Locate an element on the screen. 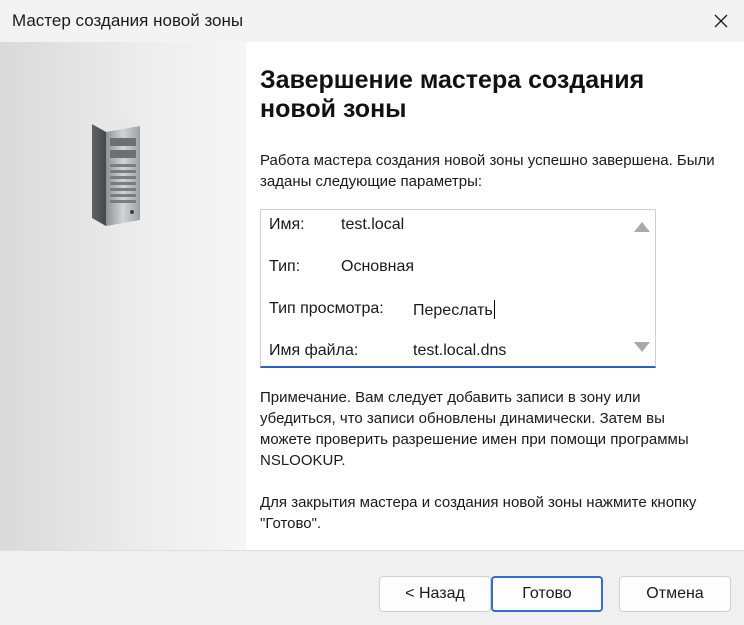  close-button is located at coordinates (721, 21).